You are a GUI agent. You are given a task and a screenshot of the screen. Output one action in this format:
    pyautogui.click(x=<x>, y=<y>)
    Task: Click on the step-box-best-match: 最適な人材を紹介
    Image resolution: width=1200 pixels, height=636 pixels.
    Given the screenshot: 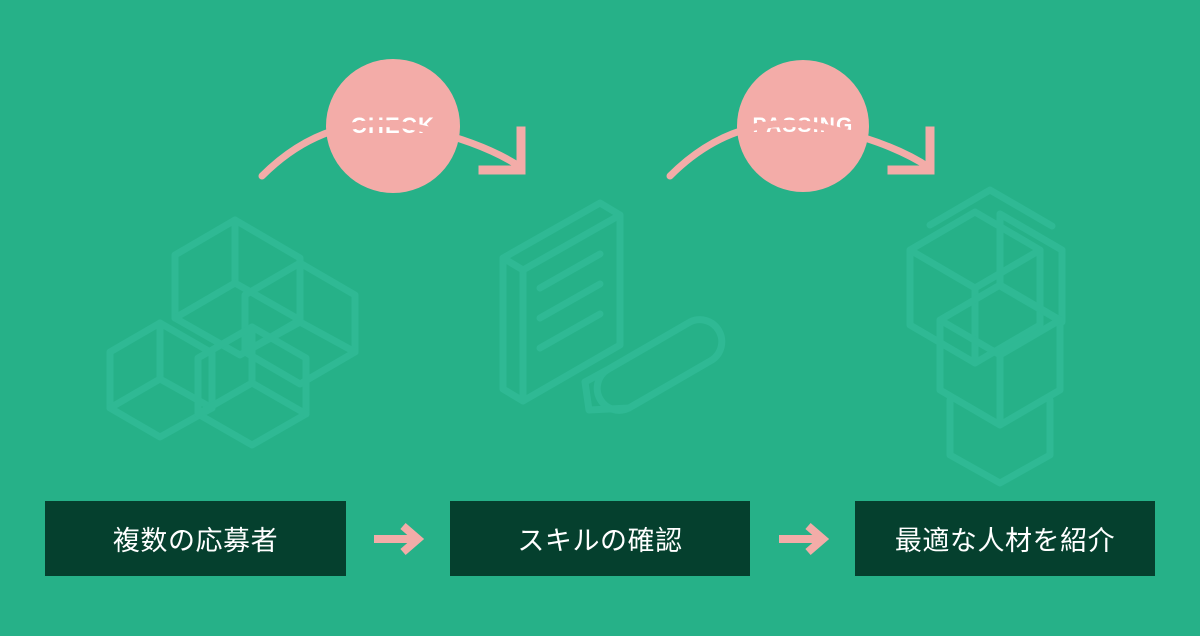 What is the action you would take?
    pyautogui.click(x=1005, y=538)
    